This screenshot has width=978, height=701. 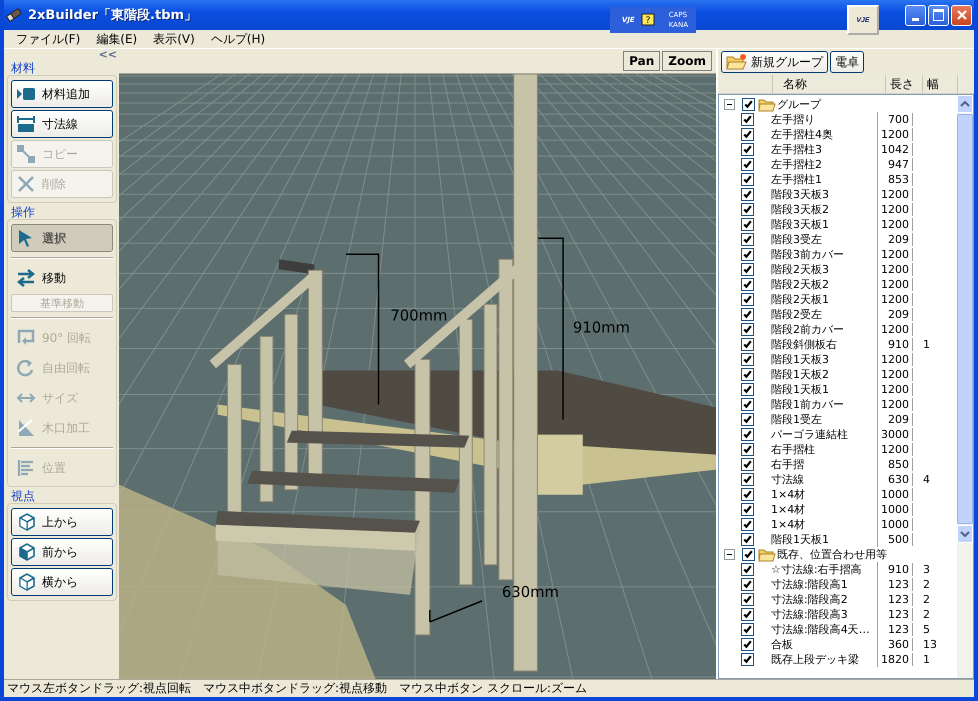 What do you see at coordinates (62, 552) in the screenshot?
I see `tool-button: 前から` at bounding box center [62, 552].